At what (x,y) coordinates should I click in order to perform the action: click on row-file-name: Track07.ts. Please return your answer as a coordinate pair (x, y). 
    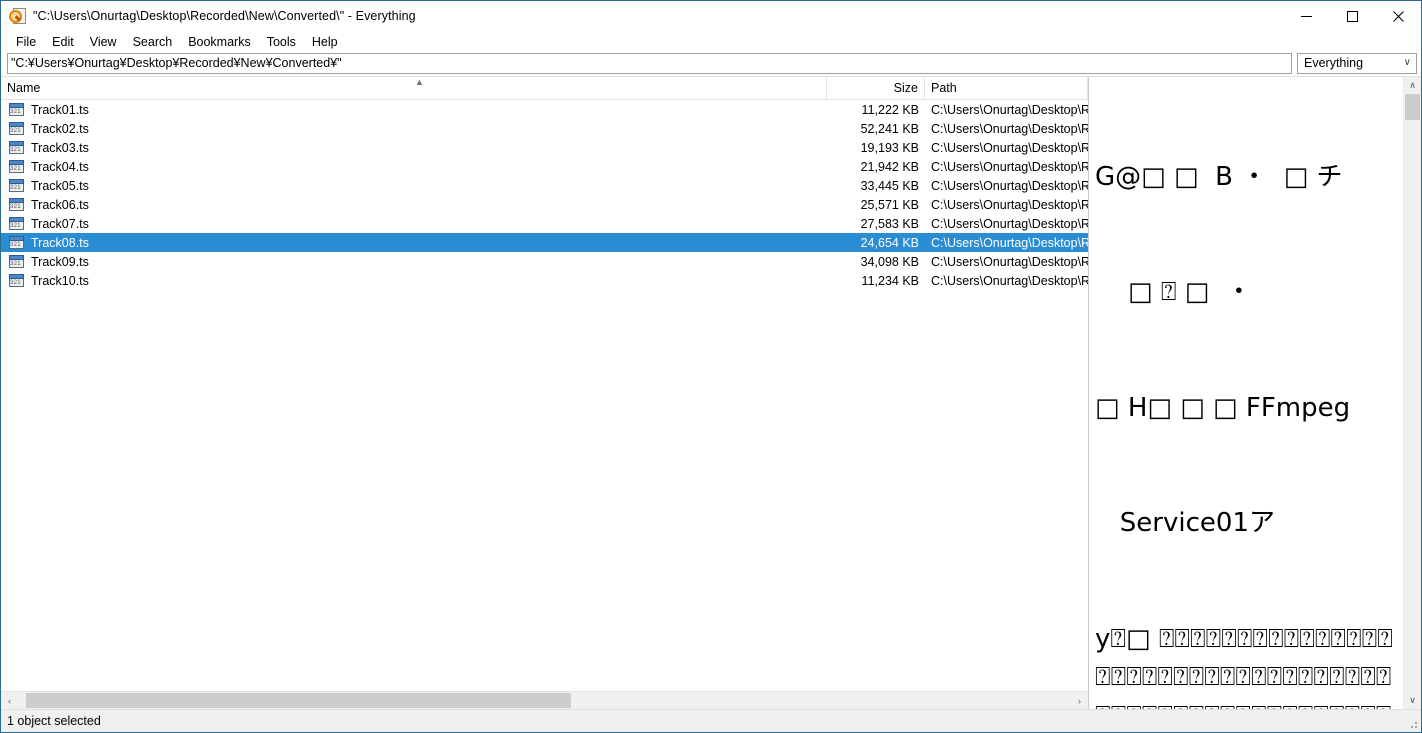
    Looking at the image, I should click on (60, 223).